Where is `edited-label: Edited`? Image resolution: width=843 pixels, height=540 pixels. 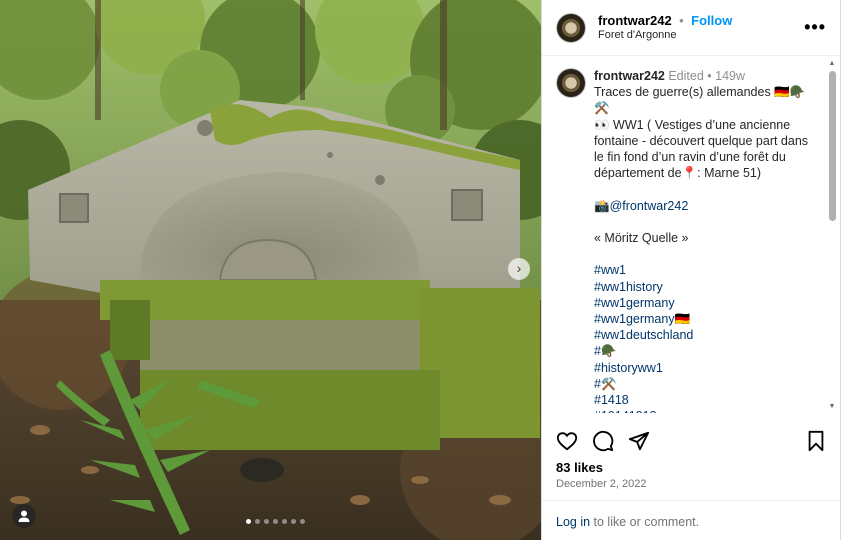 edited-label: Edited is located at coordinates (686, 76).